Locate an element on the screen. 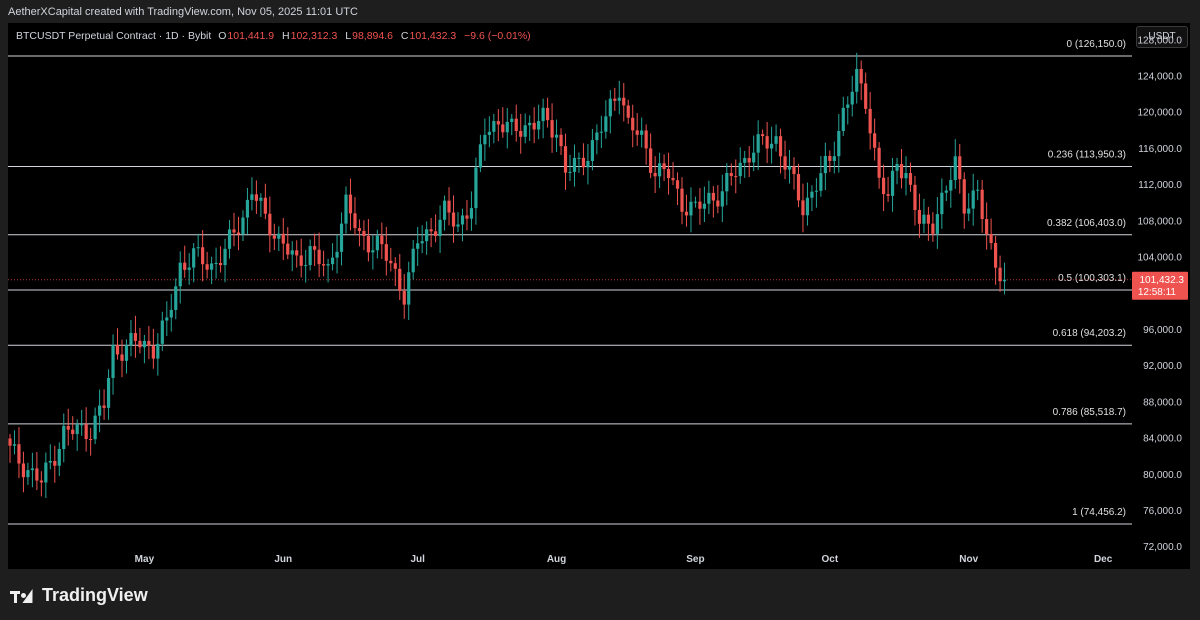 The width and height of the screenshot is (1200, 620). x-tick-may: May is located at coordinates (145, 559).